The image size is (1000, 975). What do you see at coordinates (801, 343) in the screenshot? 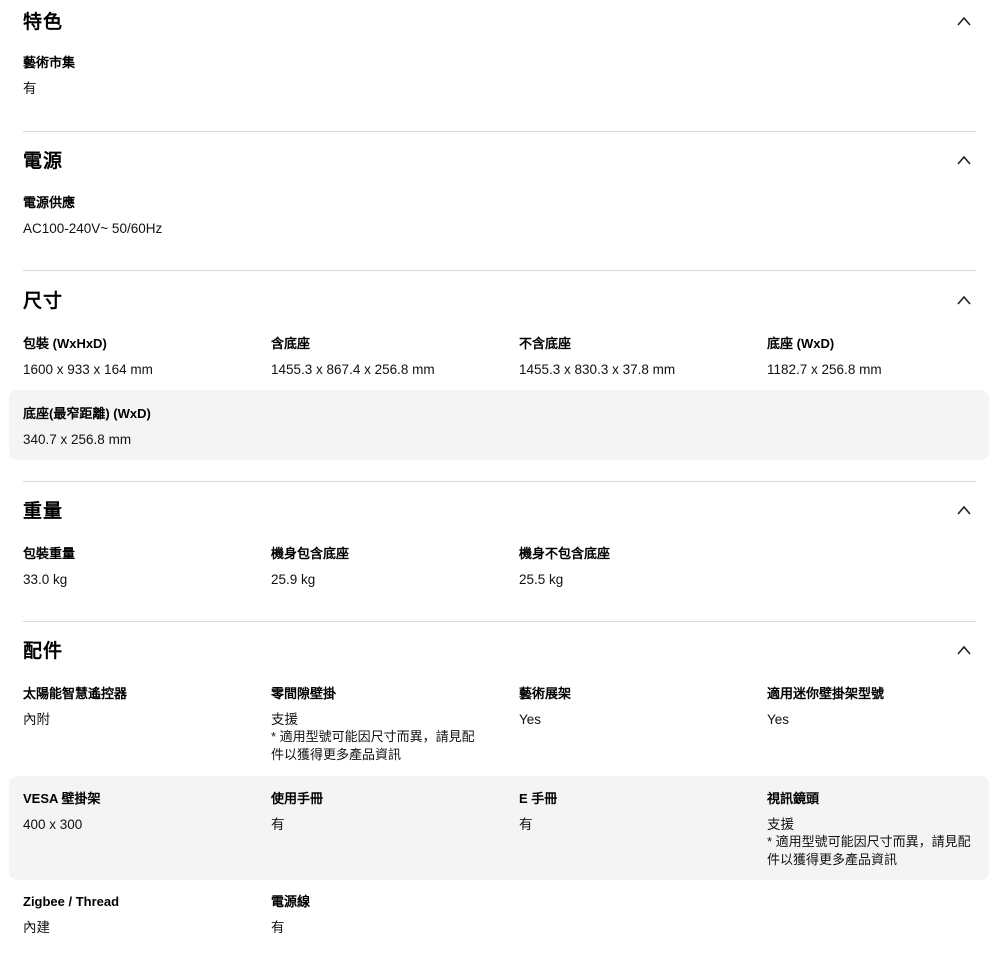
I see `spec-label: 底座 (WxD)` at bounding box center [801, 343].